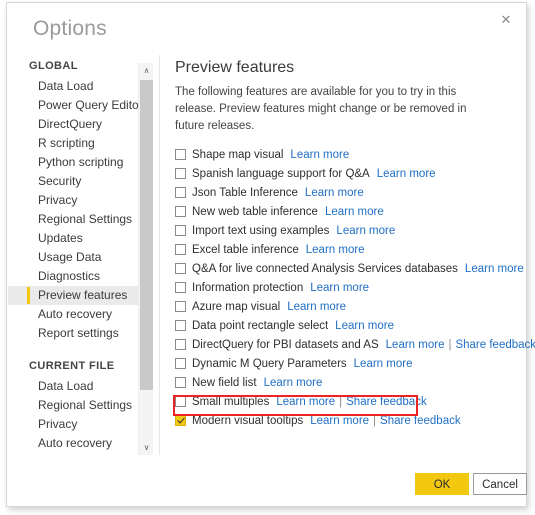  What do you see at coordinates (70, 28) in the screenshot?
I see `dialog-title: Options` at bounding box center [70, 28].